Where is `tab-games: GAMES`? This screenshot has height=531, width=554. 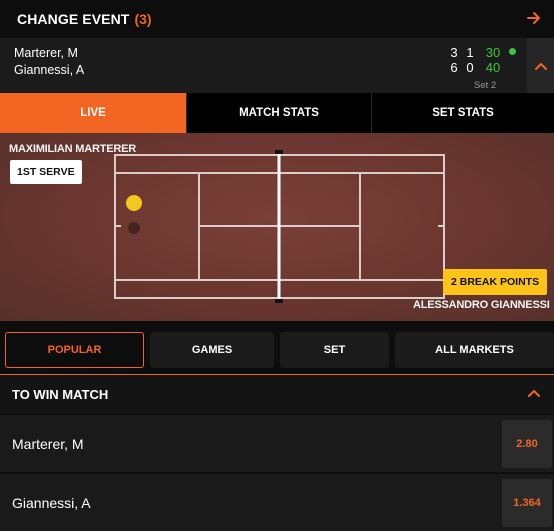
tab-games: GAMES is located at coordinates (212, 350).